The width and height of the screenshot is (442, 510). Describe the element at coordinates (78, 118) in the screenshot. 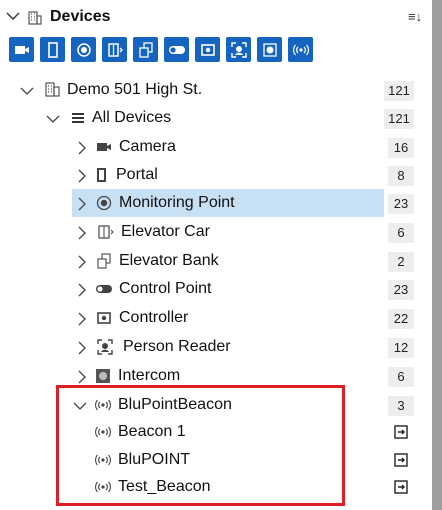

I see `list-icon` at that location.